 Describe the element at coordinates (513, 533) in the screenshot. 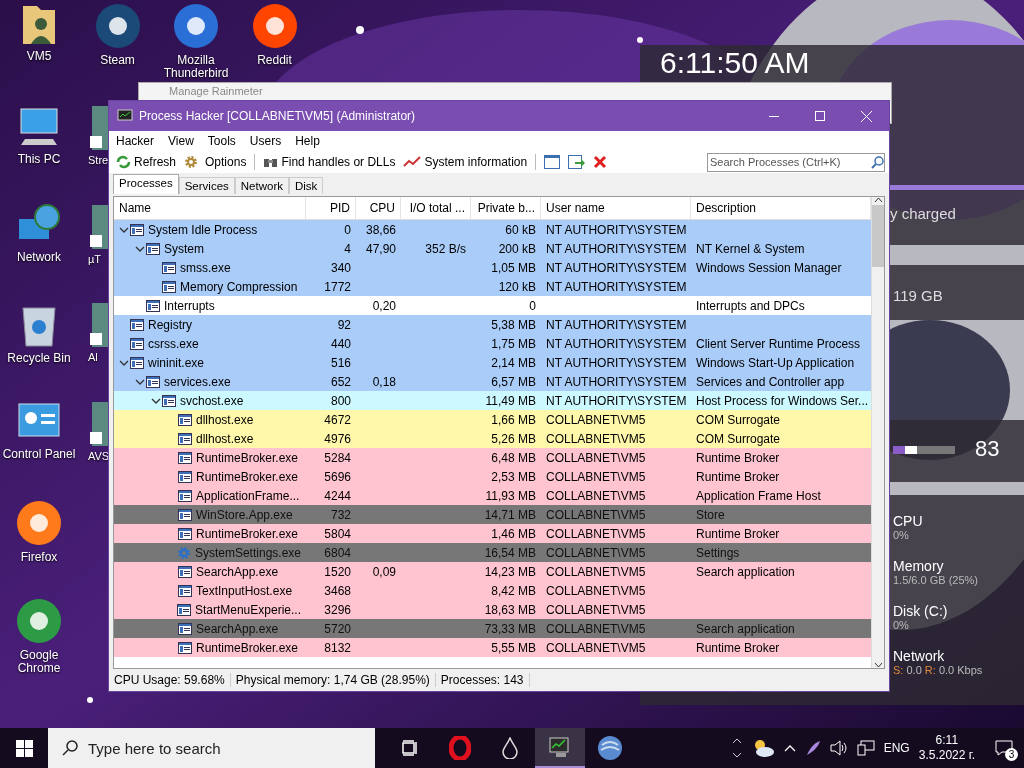

I see `table-cell: 1,46 MB` at that location.